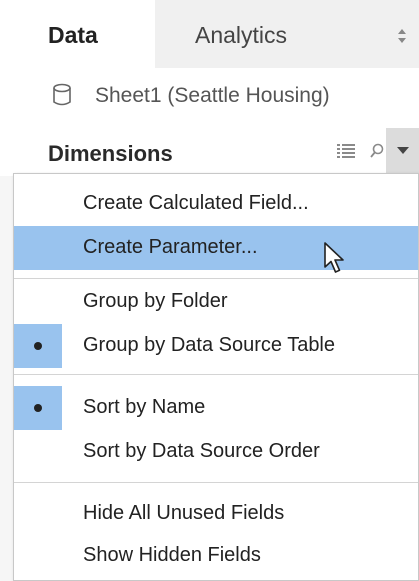 This screenshot has width=419, height=581. What do you see at coordinates (209, 345) in the screenshot?
I see `menu-item-label: Group by Data Source Table` at bounding box center [209, 345].